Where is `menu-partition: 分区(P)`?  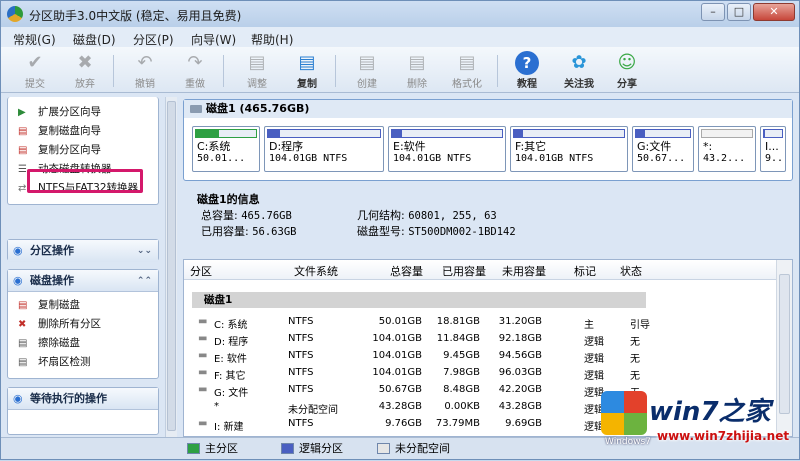
menu-partition: 分区(P) is located at coordinates (153, 39).